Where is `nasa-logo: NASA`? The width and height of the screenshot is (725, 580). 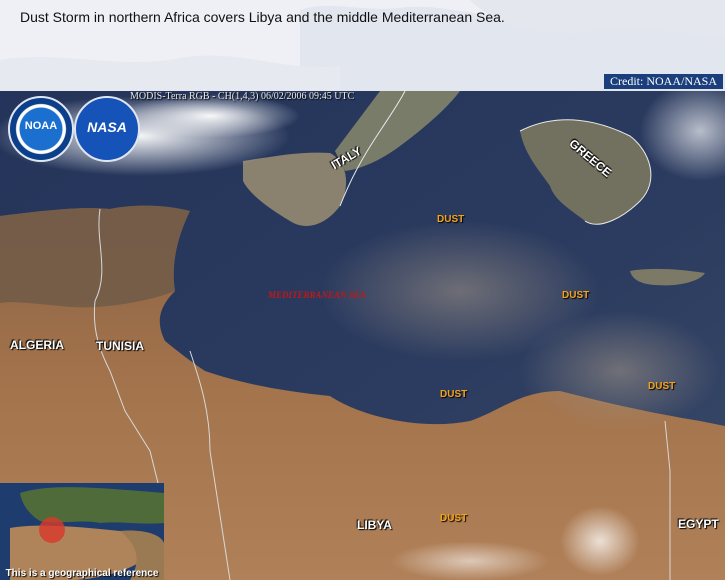
nasa-logo: NASA is located at coordinates (107, 129).